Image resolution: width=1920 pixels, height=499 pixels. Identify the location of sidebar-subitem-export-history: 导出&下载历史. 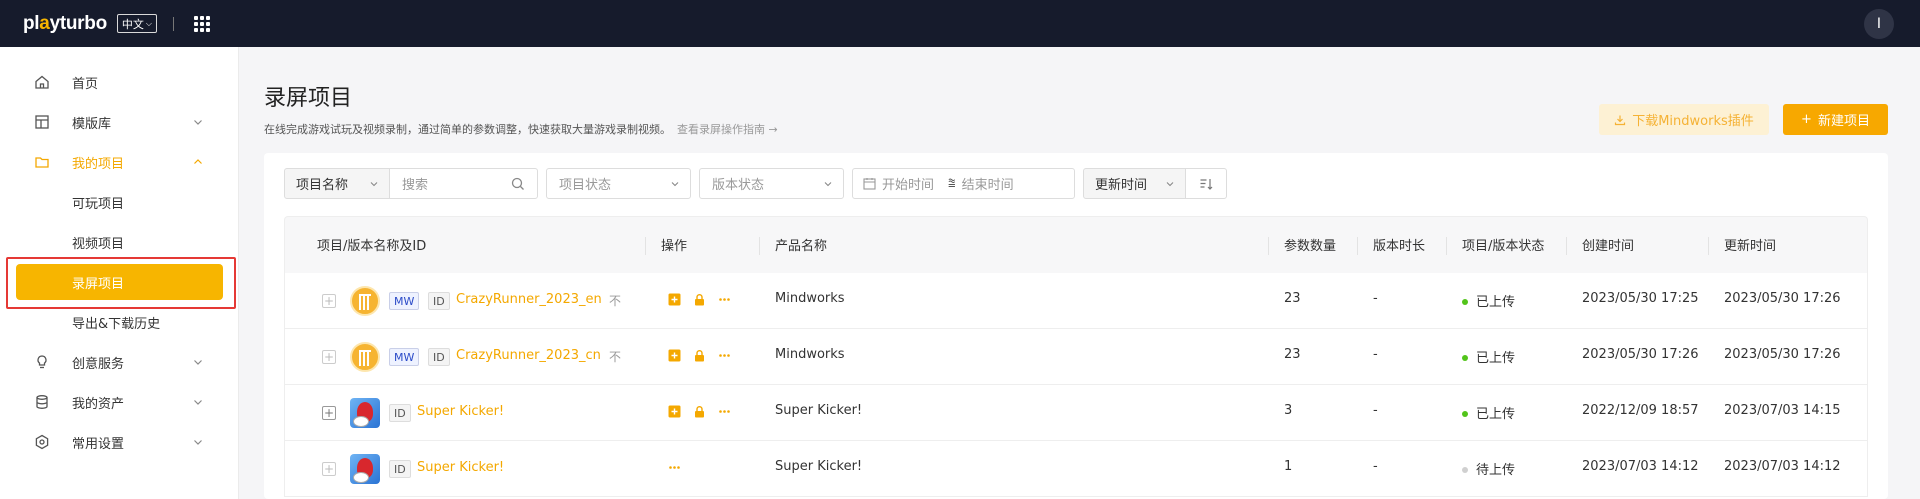
(119, 322).